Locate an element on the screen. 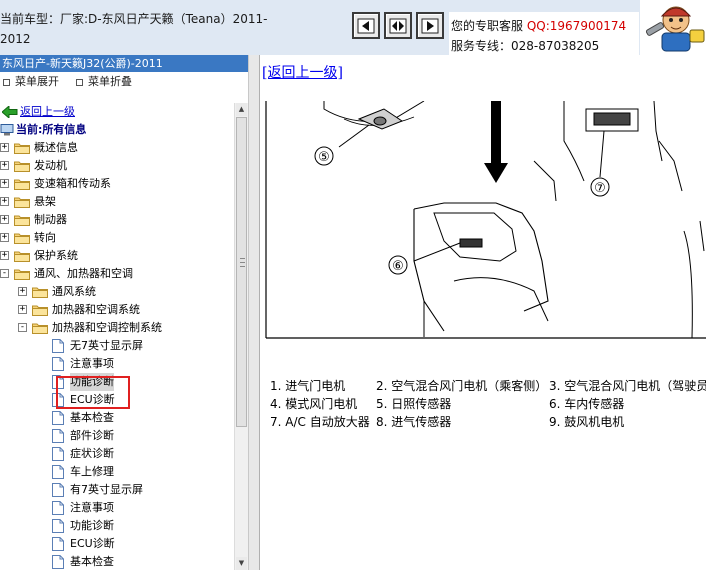 Image resolution: width=706 pixels, height=570 pixels. pane-splitter is located at coordinates (254, 312).